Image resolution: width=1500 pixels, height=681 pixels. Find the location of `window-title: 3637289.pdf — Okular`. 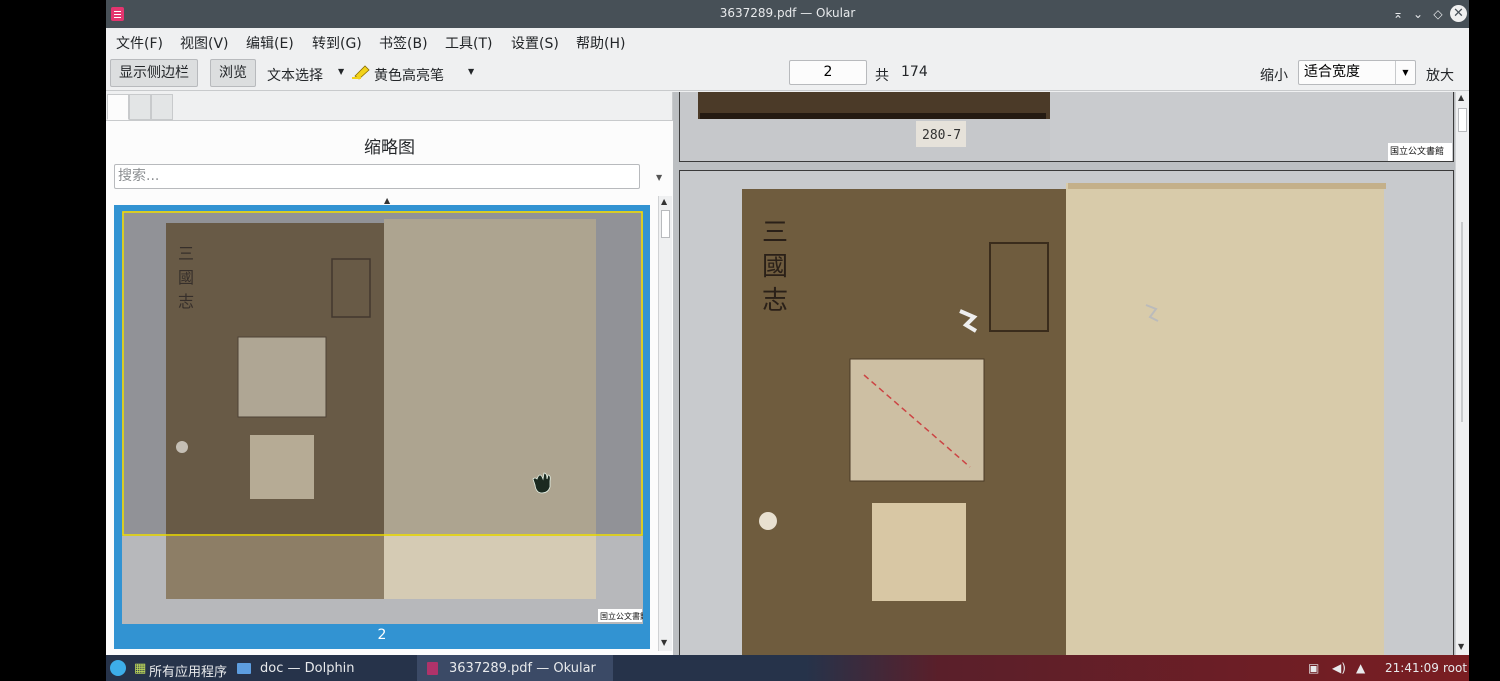

window-title: 3637289.pdf — Okular is located at coordinates (787, 13).